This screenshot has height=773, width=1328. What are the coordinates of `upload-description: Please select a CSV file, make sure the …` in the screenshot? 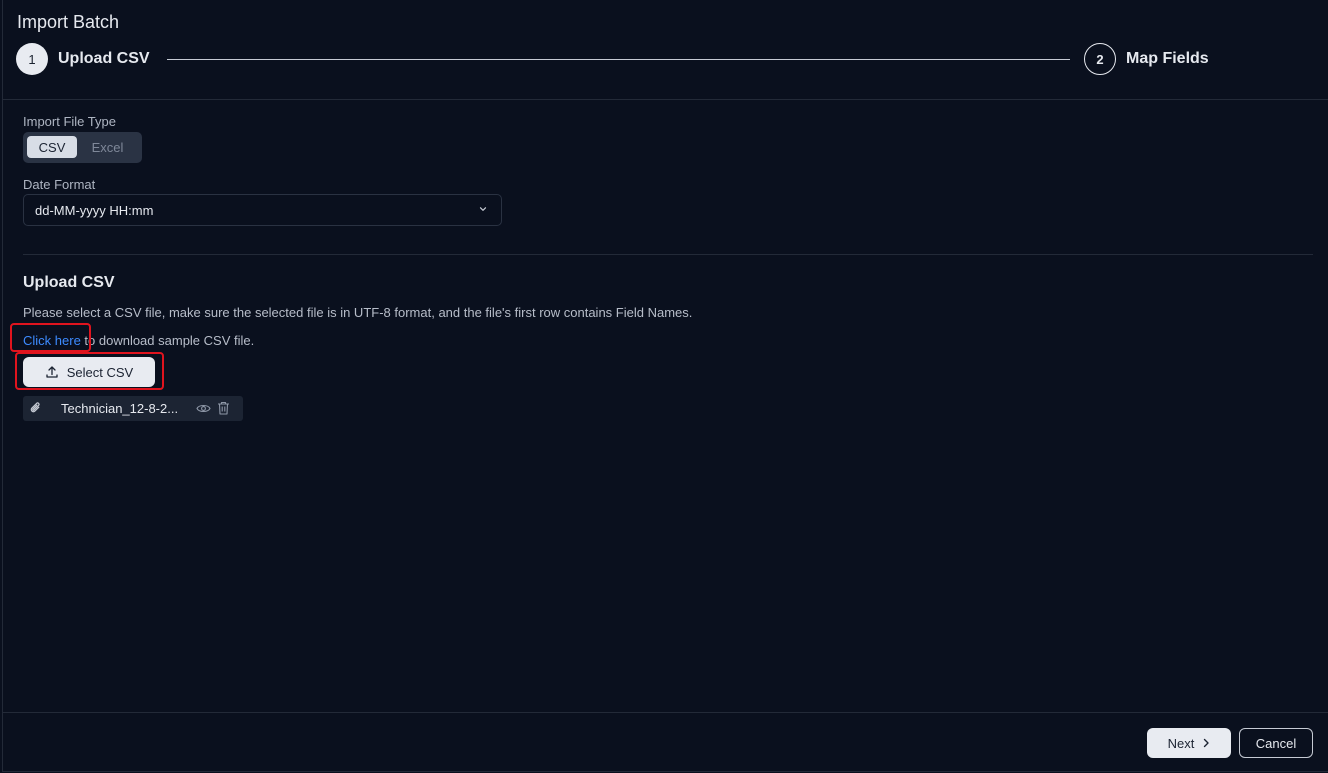 It's located at (358, 312).